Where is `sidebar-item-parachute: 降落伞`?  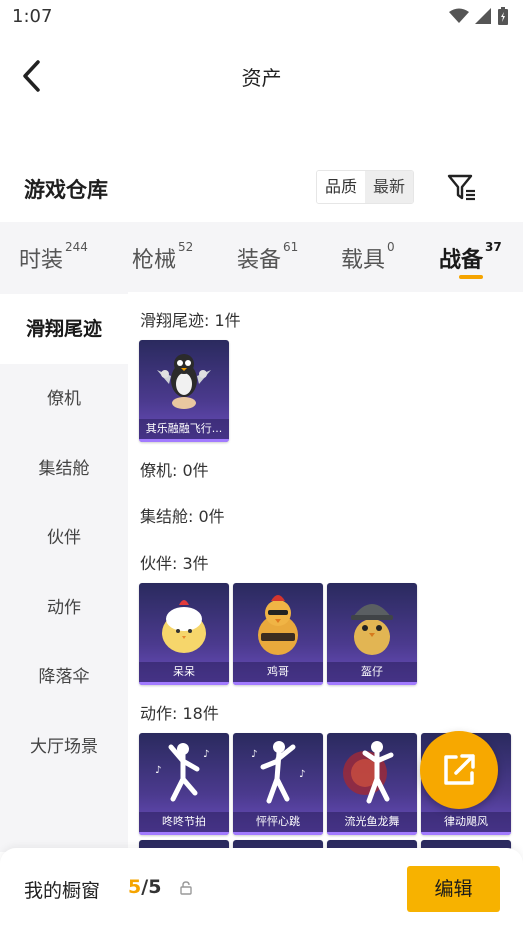 sidebar-item-parachute: 降落伞 is located at coordinates (64, 677).